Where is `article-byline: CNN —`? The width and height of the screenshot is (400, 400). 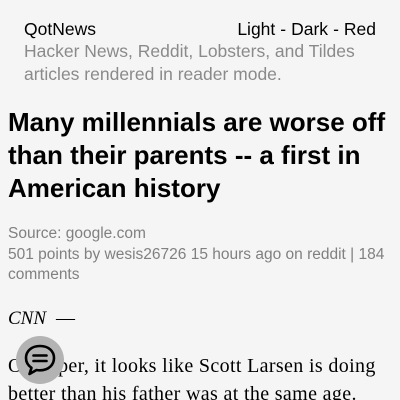
article-byline: CNN — is located at coordinates (200, 319).